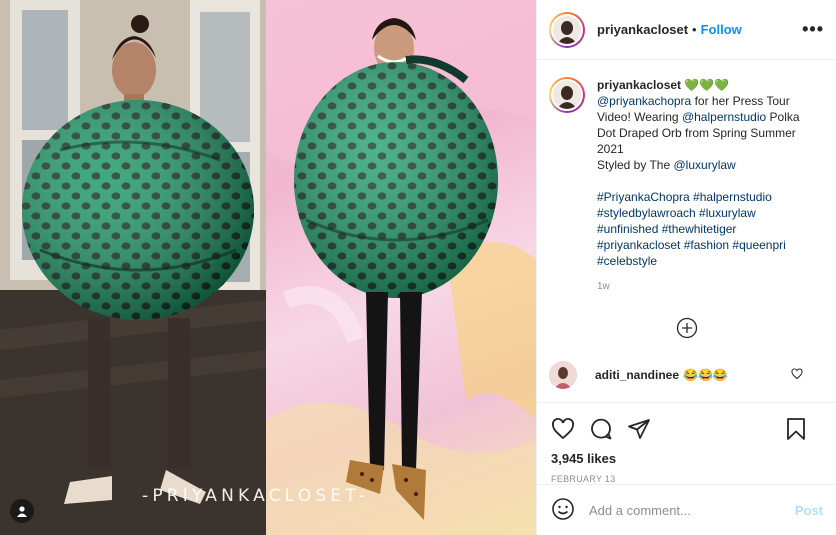 The height and width of the screenshot is (535, 836). Describe the element at coordinates (255, 496) in the screenshot. I see `image-watermark: -PRIYANKACLOSET-` at that location.